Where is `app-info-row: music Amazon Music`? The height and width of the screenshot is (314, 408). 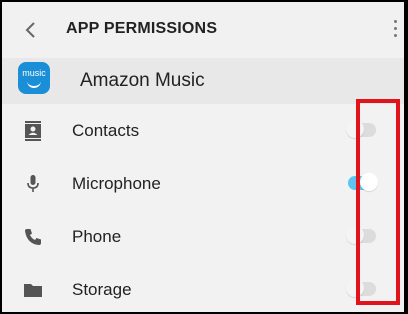 app-info-row: music Amazon Music is located at coordinates (203, 81).